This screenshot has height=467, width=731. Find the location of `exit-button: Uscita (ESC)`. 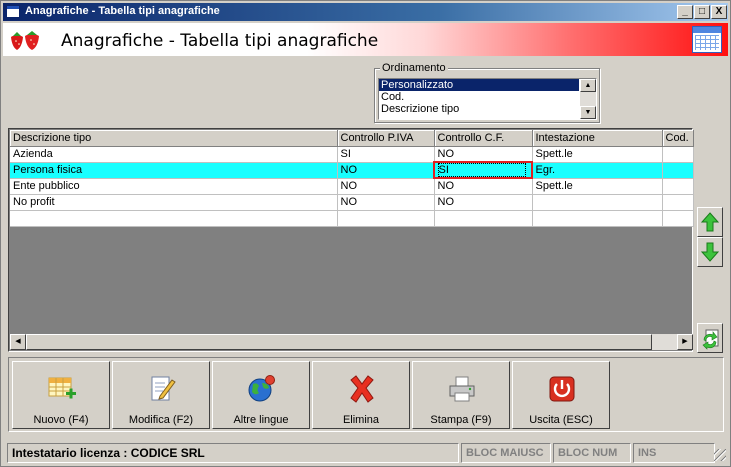

exit-button: Uscita (ESC) is located at coordinates (561, 395).